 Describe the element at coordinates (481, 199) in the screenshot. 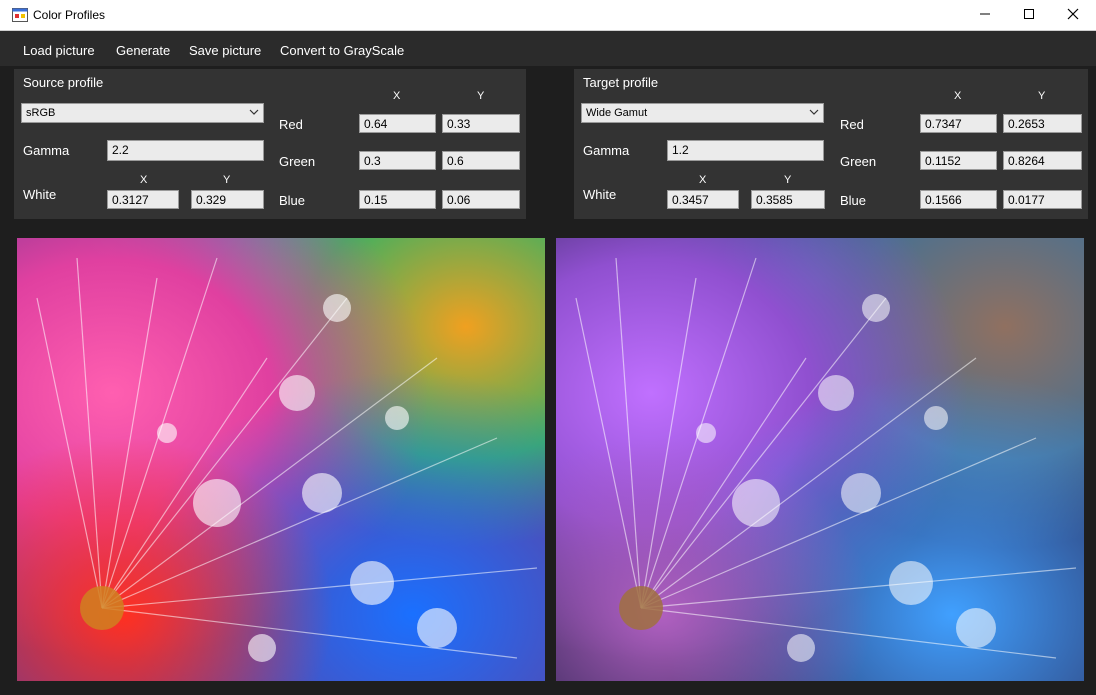

I see `source-blue-y-input: 0.06` at that location.